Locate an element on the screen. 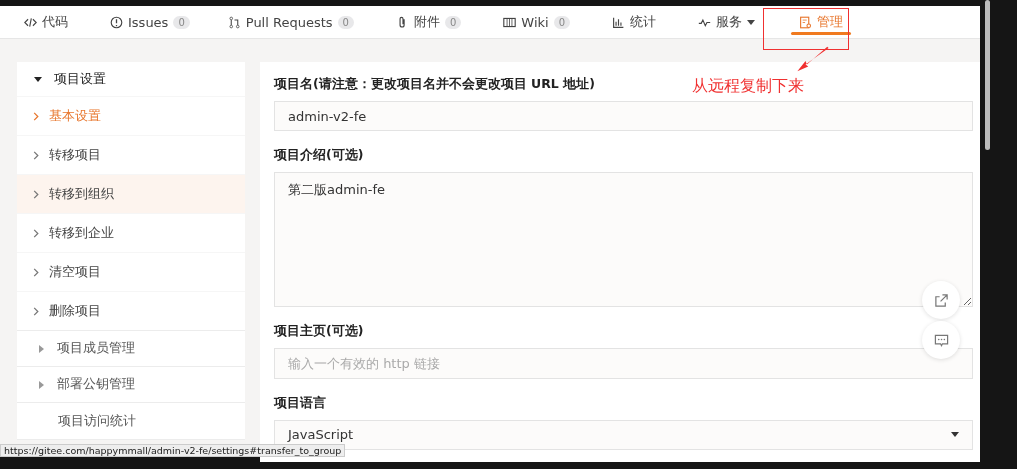 The height and width of the screenshot is (469, 1017). sidebar-link: 项目访问统计 is located at coordinates (131, 421).